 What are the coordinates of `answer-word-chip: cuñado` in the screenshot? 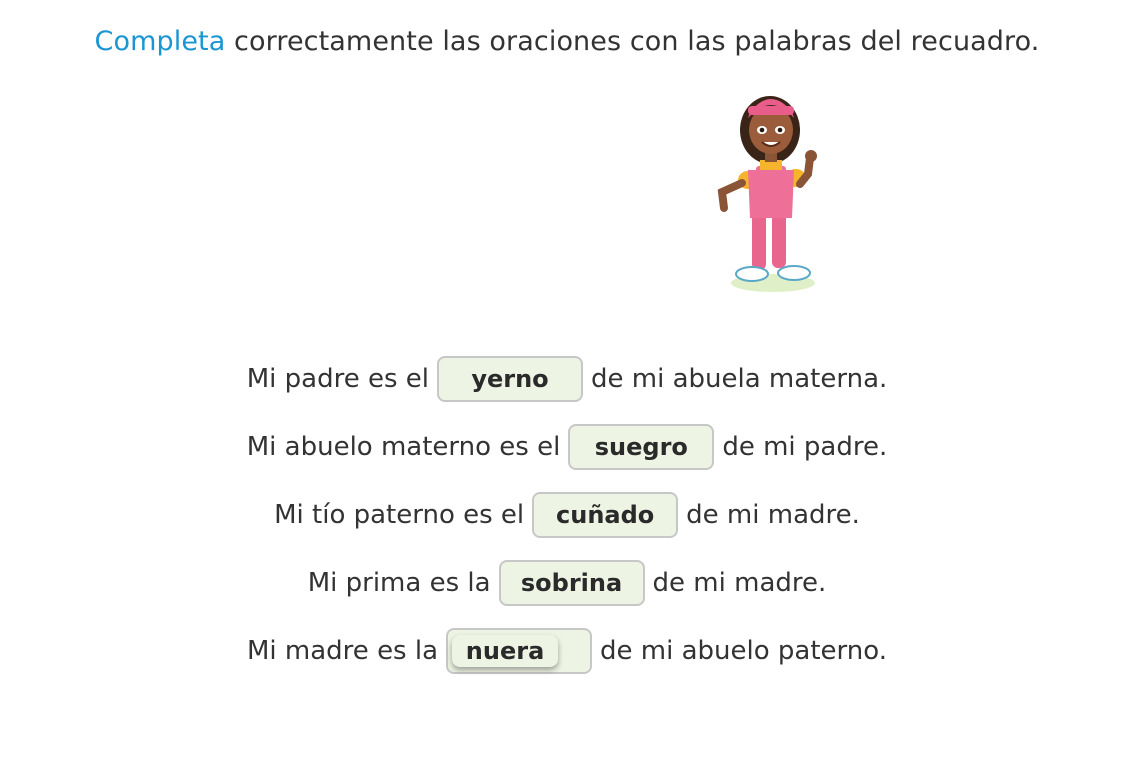 It's located at (605, 515).